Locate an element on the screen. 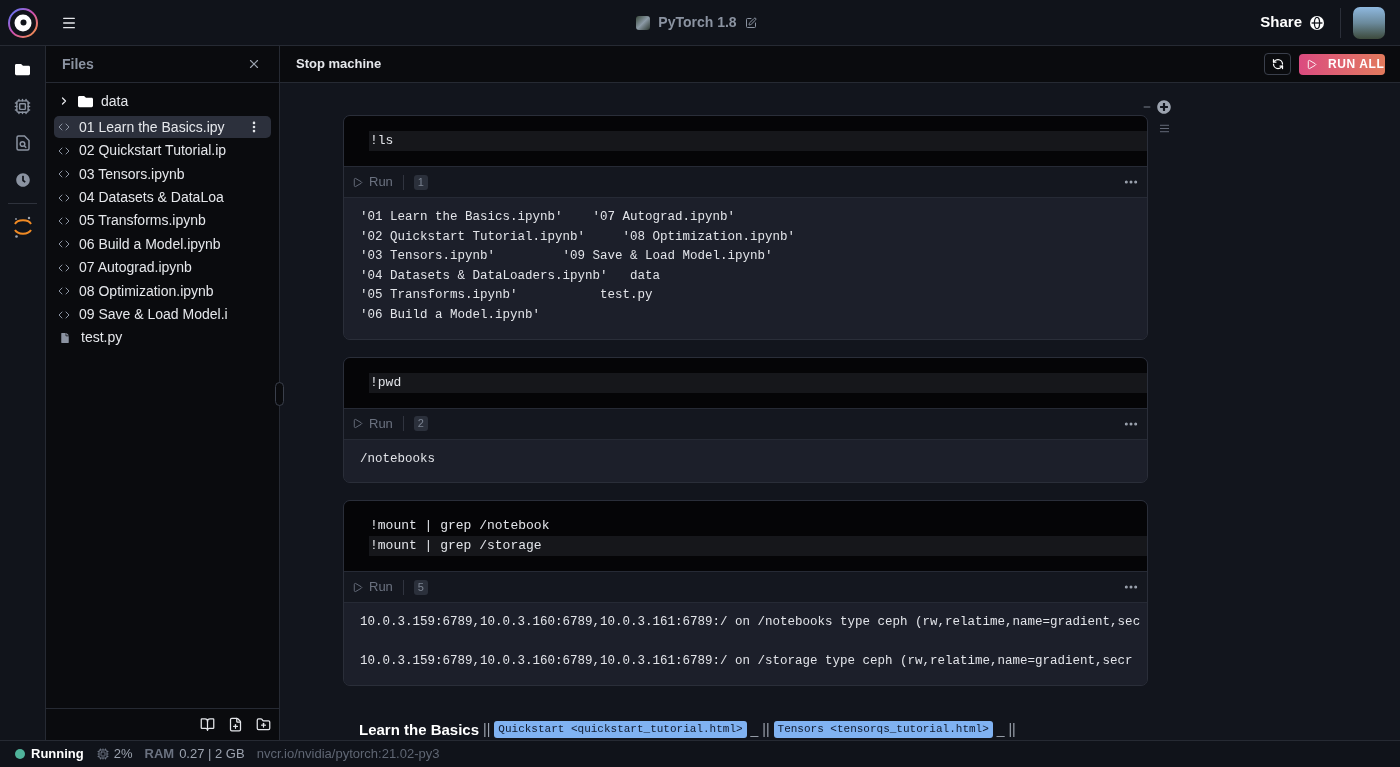 The image size is (1400, 767). notebook-title: PyTorch 1.8 is located at coordinates (697, 22).